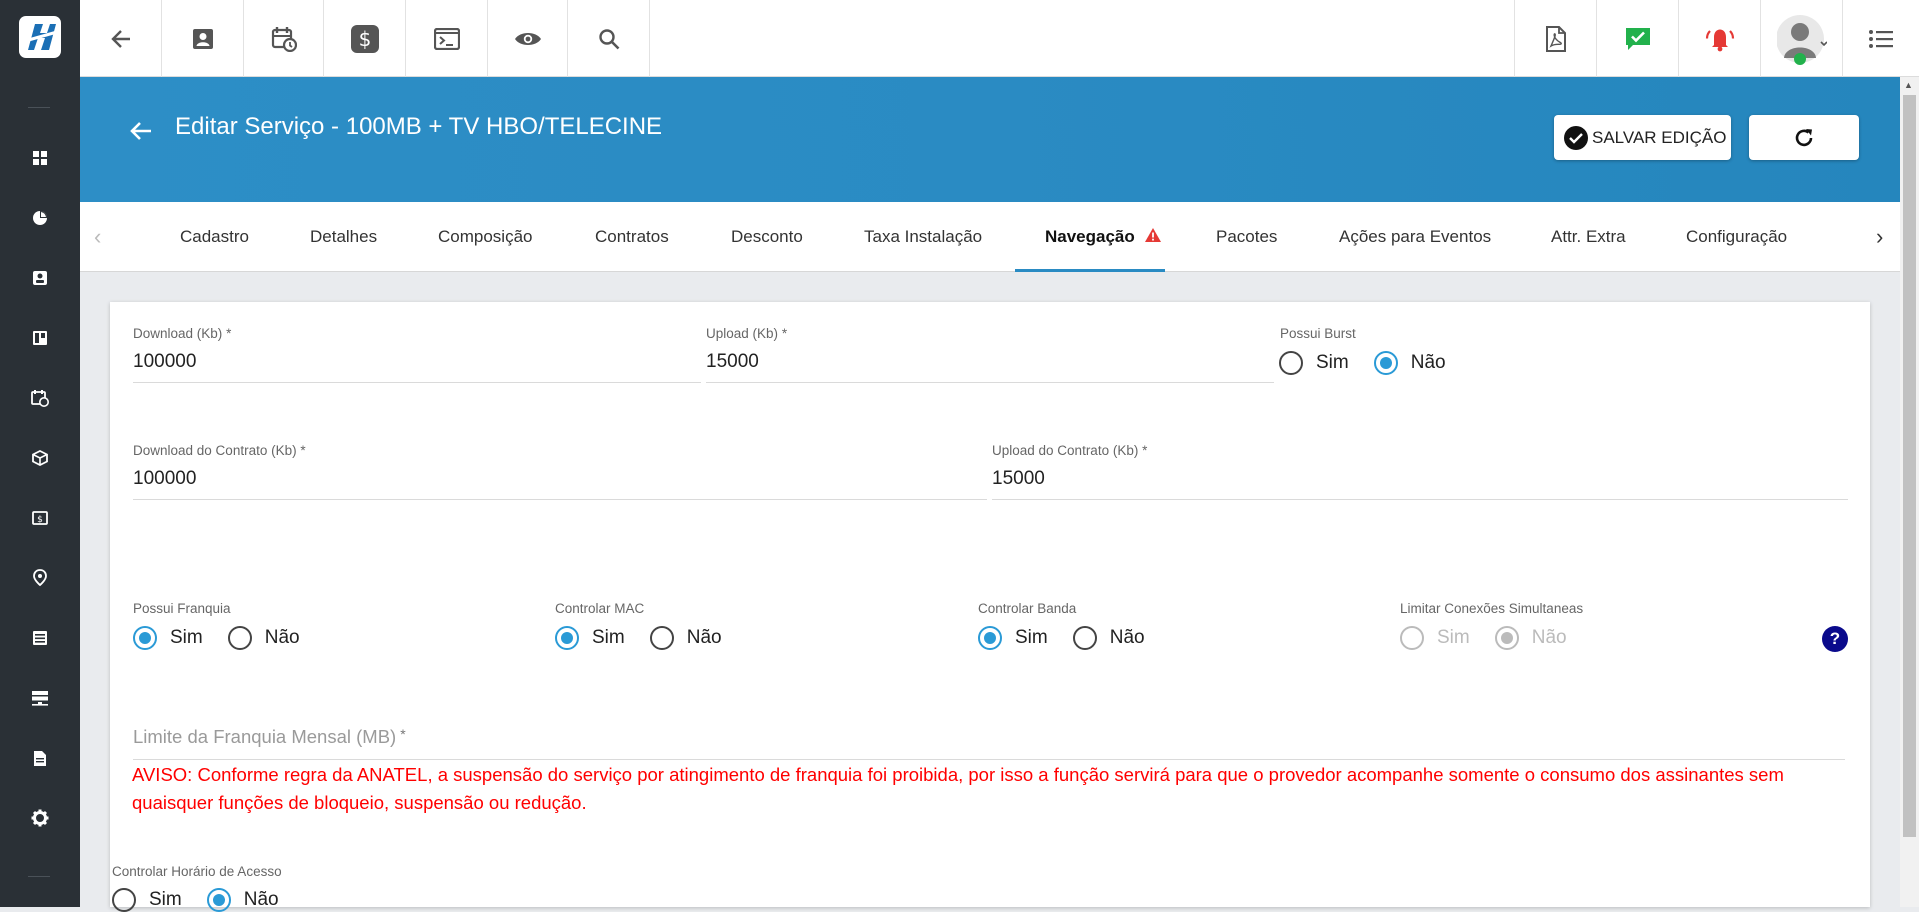 This screenshot has width=1919, height=912. What do you see at coordinates (1090, 236) in the screenshot?
I see `tab-navegacao-label: Navegação` at bounding box center [1090, 236].